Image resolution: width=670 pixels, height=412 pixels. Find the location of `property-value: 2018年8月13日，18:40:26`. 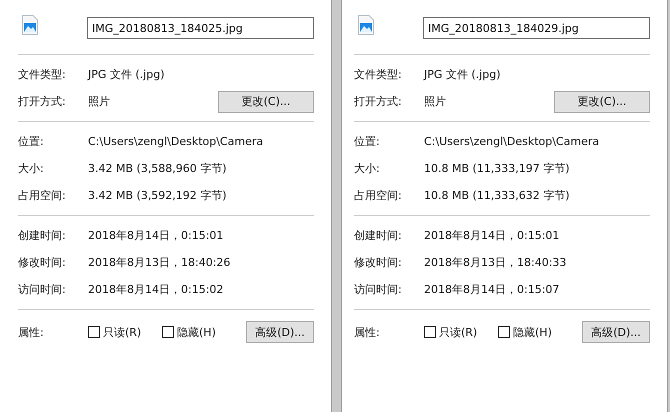

property-value: 2018年8月13日，18:40:26 is located at coordinates (160, 262).